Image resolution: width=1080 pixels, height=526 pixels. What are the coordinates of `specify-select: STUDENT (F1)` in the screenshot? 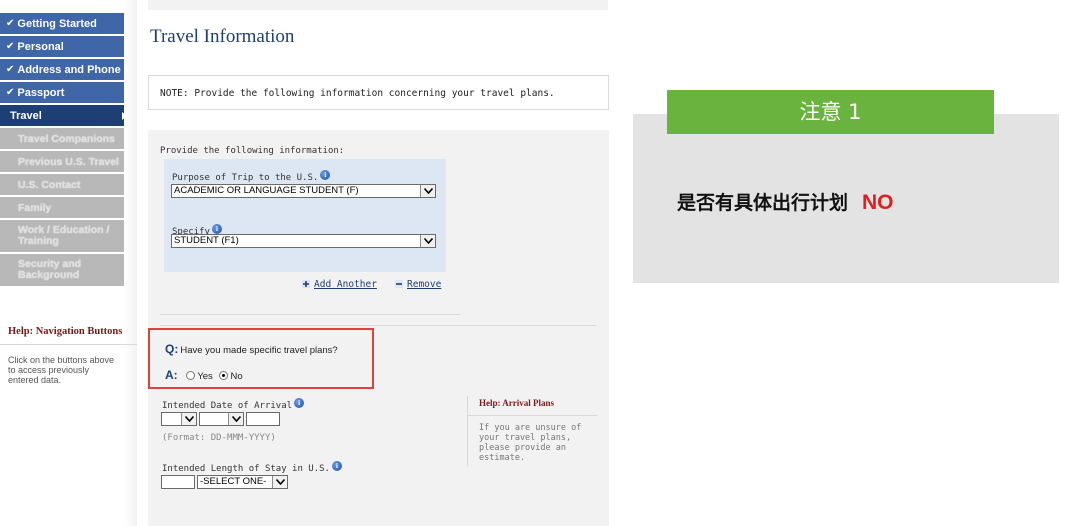 It's located at (303, 241).